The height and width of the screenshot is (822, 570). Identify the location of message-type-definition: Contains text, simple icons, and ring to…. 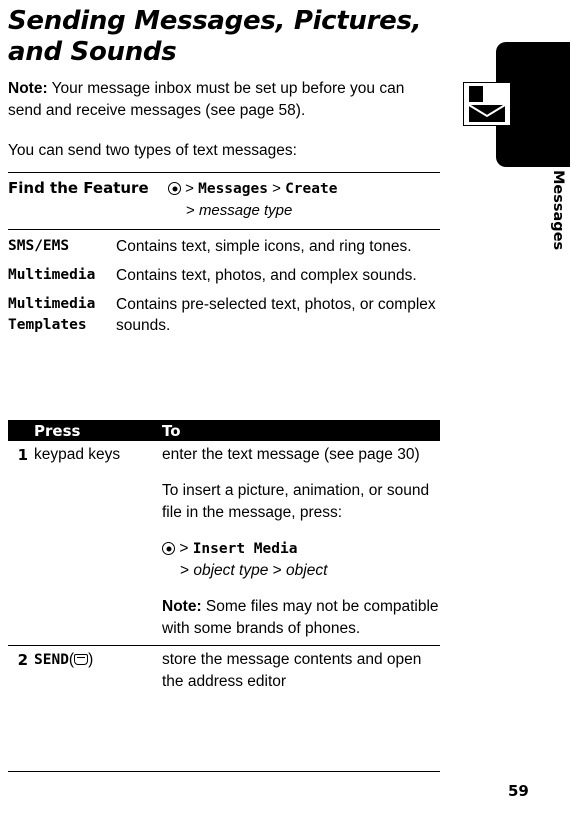
(264, 246).